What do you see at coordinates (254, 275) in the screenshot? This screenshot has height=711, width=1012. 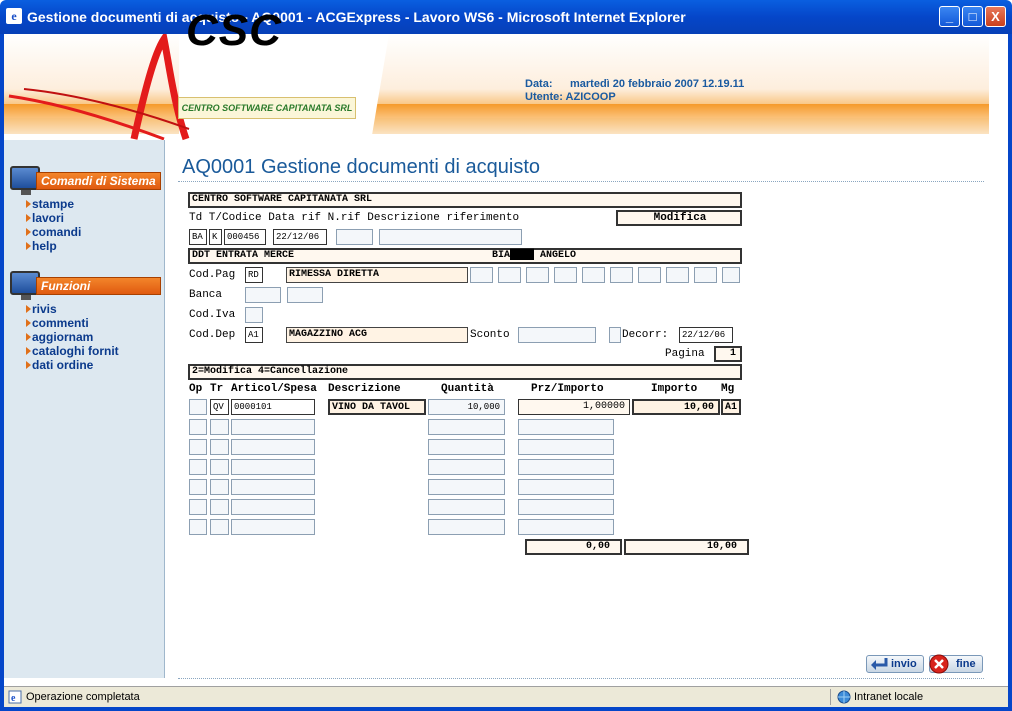 I see `cod-pag-field: RD` at bounding box center [254, 275].